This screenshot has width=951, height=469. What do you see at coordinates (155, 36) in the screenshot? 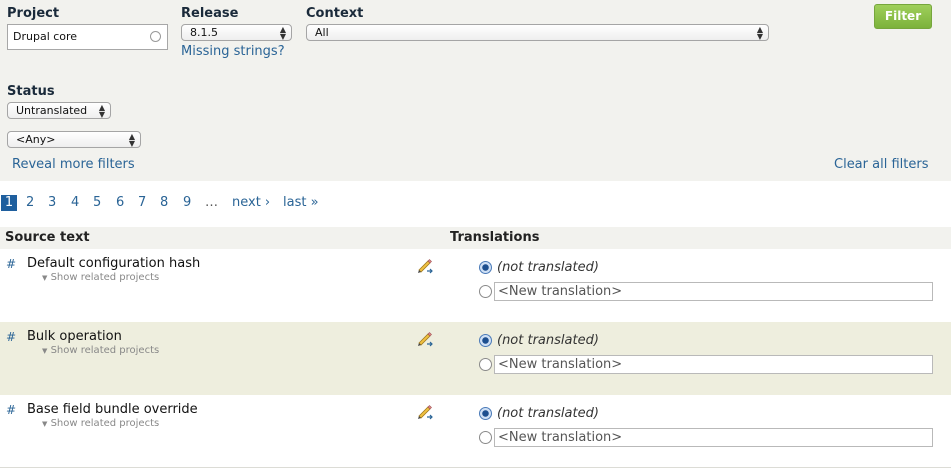
I see `autocomplete-throbber-icon` at bounding box center [155, 36].